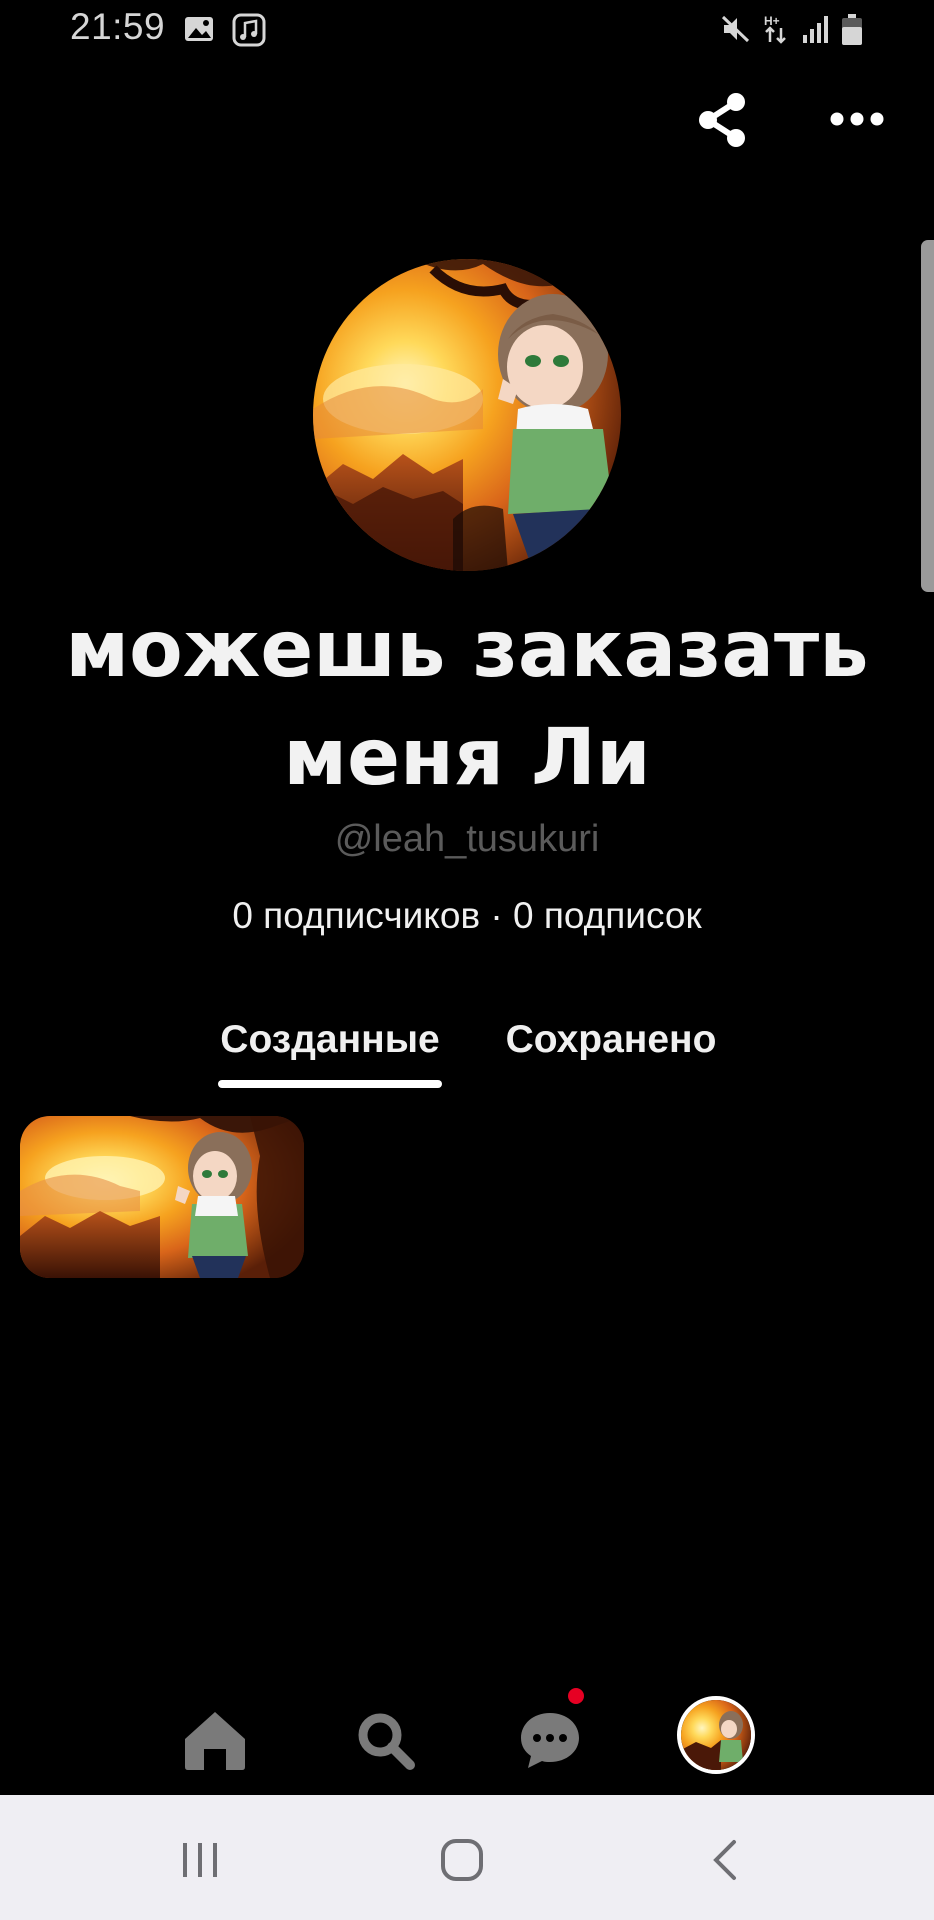  Describe the element at coordinates (467, 916) in the screenshot. I see `followers-stats: 0 подписчиков · 0 подписок` at that location.